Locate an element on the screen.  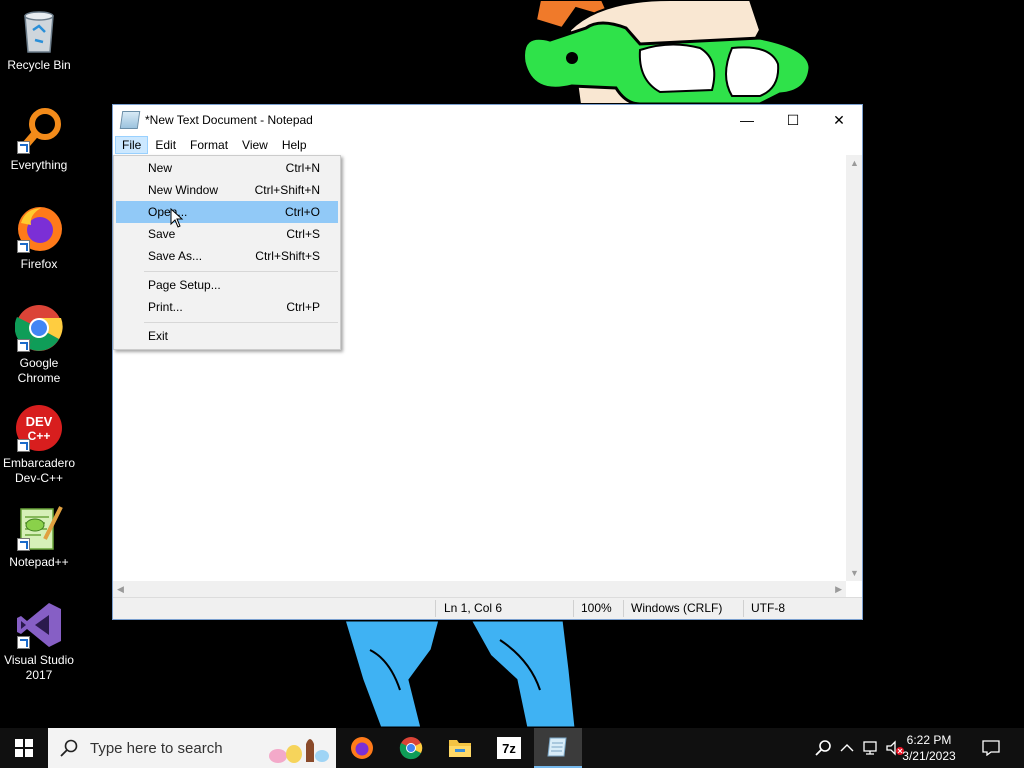
status-encoding: UTF-8 is located at coordinates (768, 608).